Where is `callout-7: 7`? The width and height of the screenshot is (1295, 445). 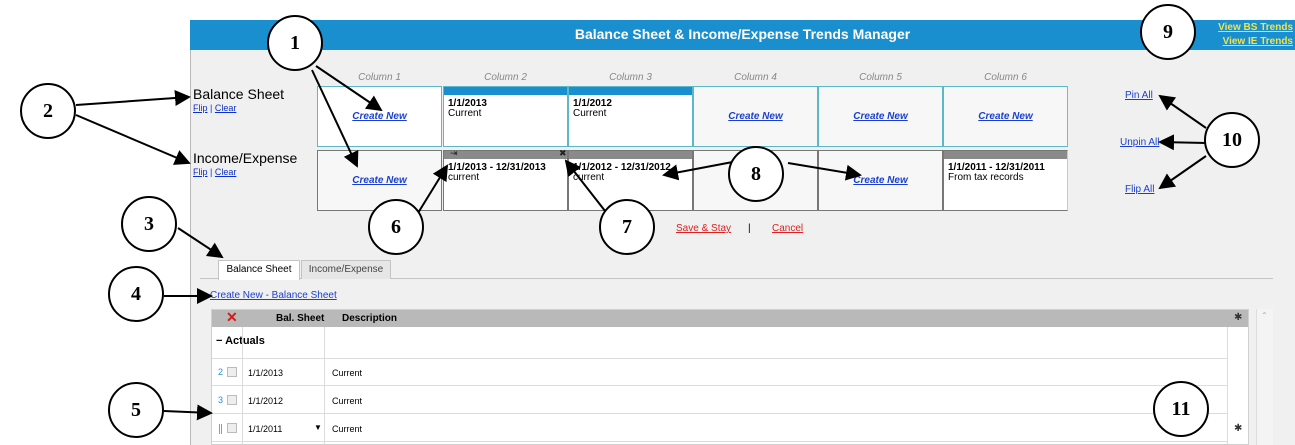
callout-7: 7 is located at coordinates (627, 227).